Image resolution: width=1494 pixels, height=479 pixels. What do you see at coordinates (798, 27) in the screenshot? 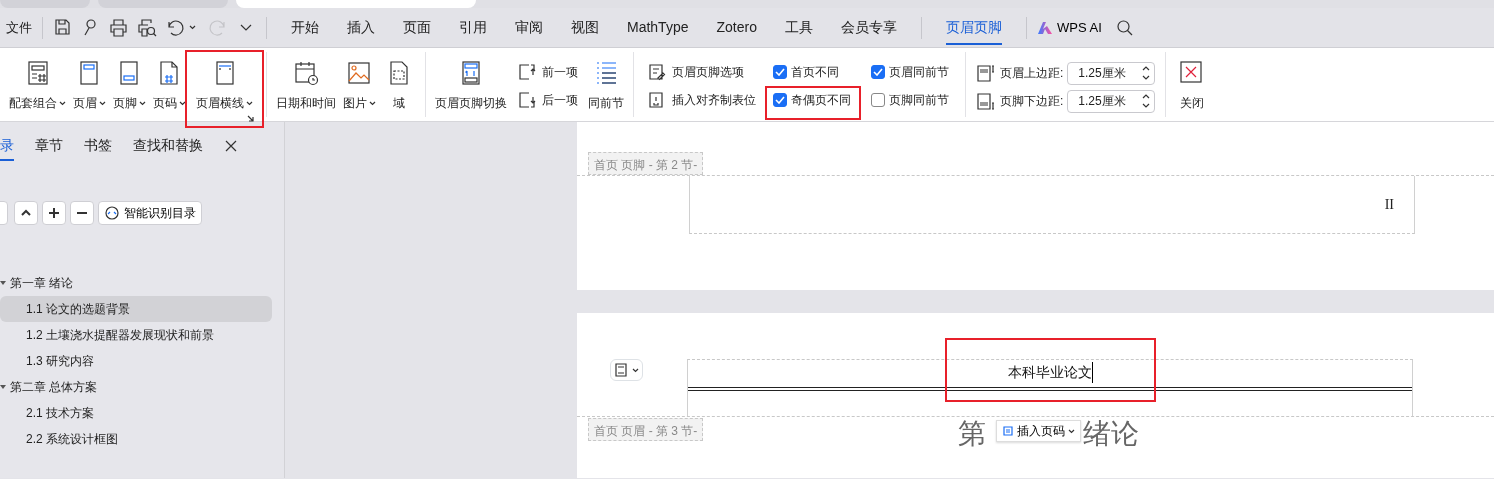
I see `ribbon-tab: 工具` at bounding box center [798, 27].